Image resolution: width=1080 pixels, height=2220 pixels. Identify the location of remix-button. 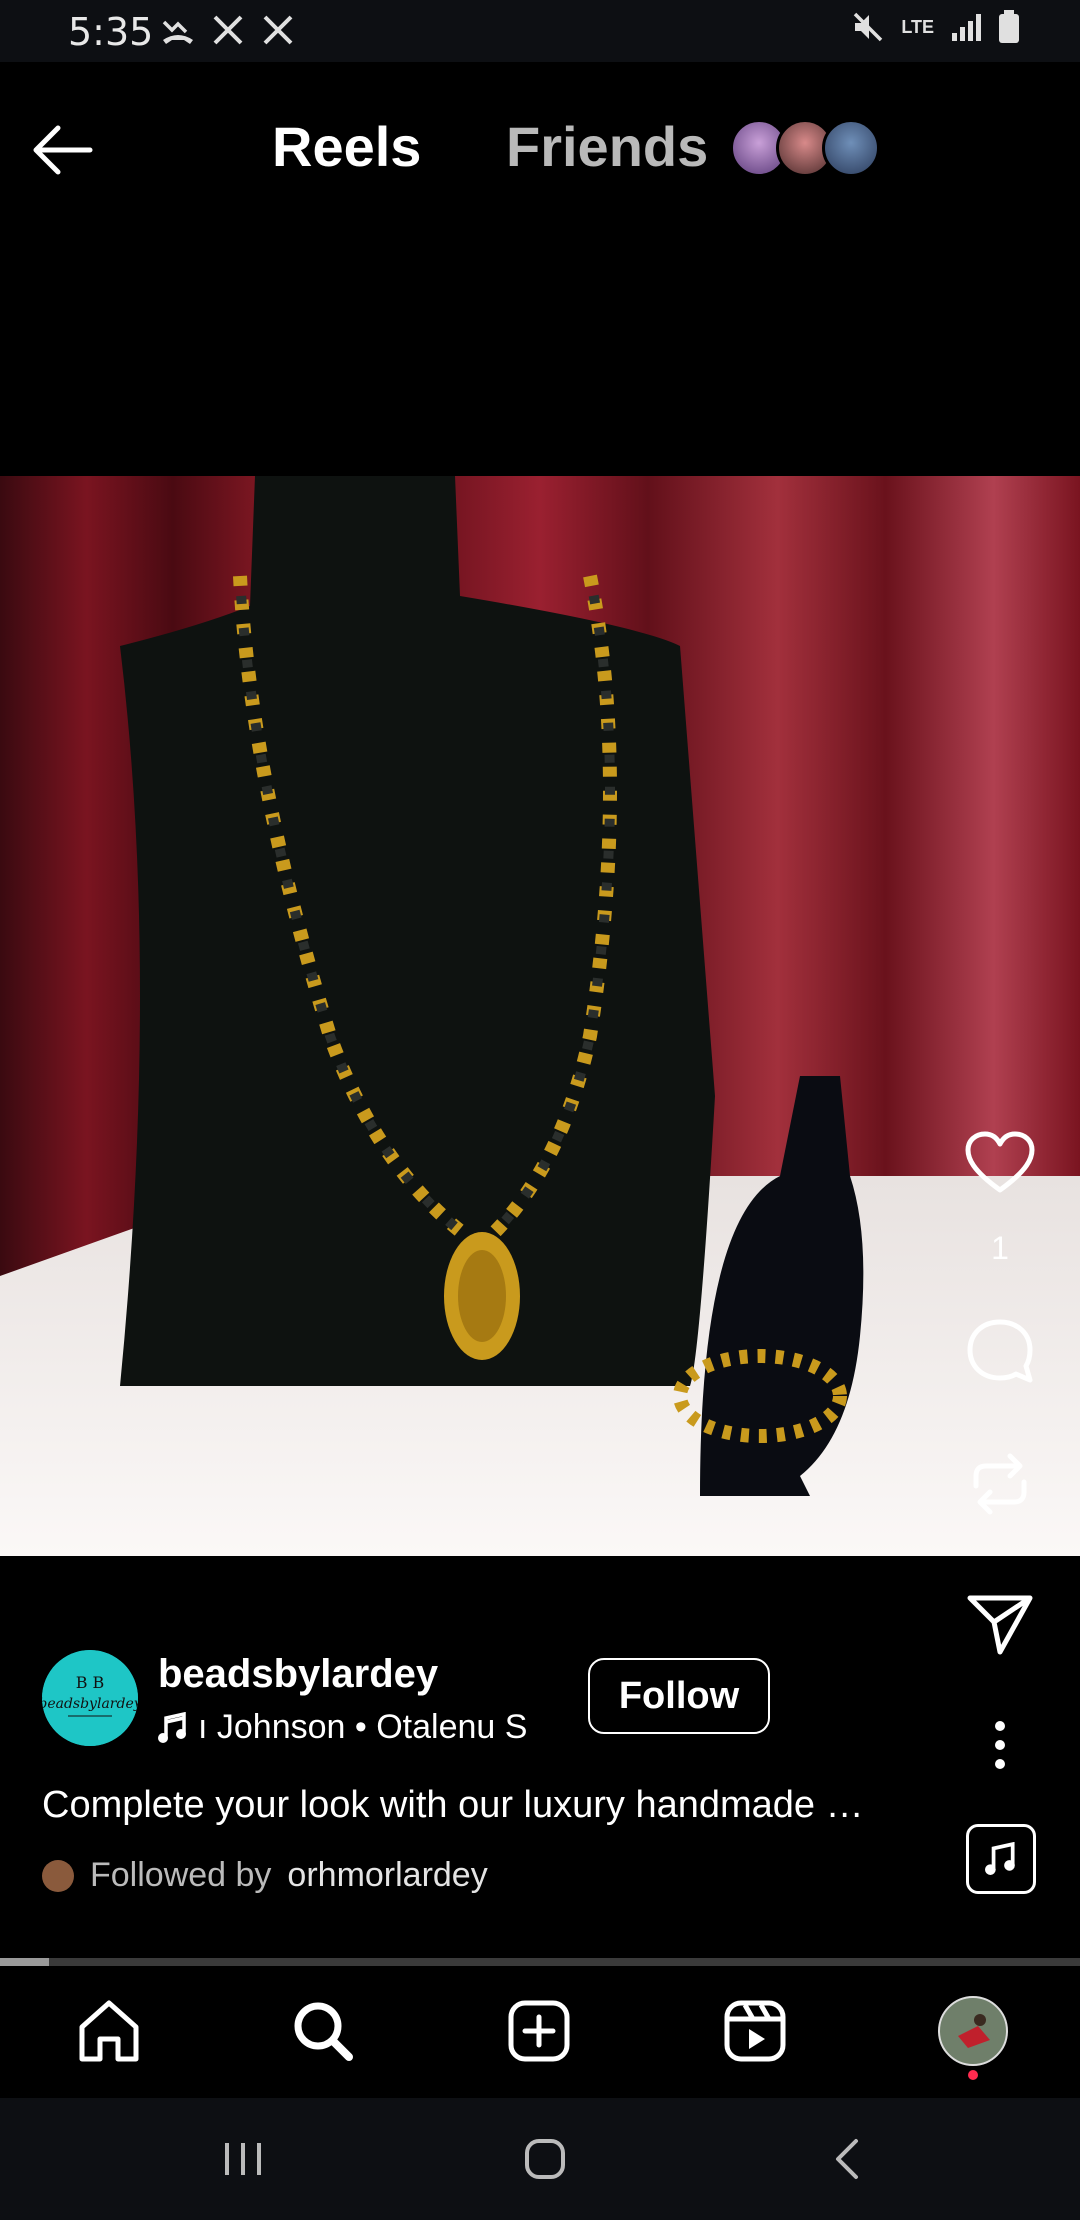
(1000, 1484).